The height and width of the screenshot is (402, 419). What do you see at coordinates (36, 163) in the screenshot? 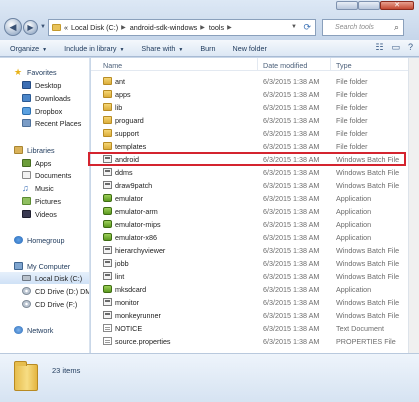
I see `nav-apps: Apps` at bounding box center [36, 163].